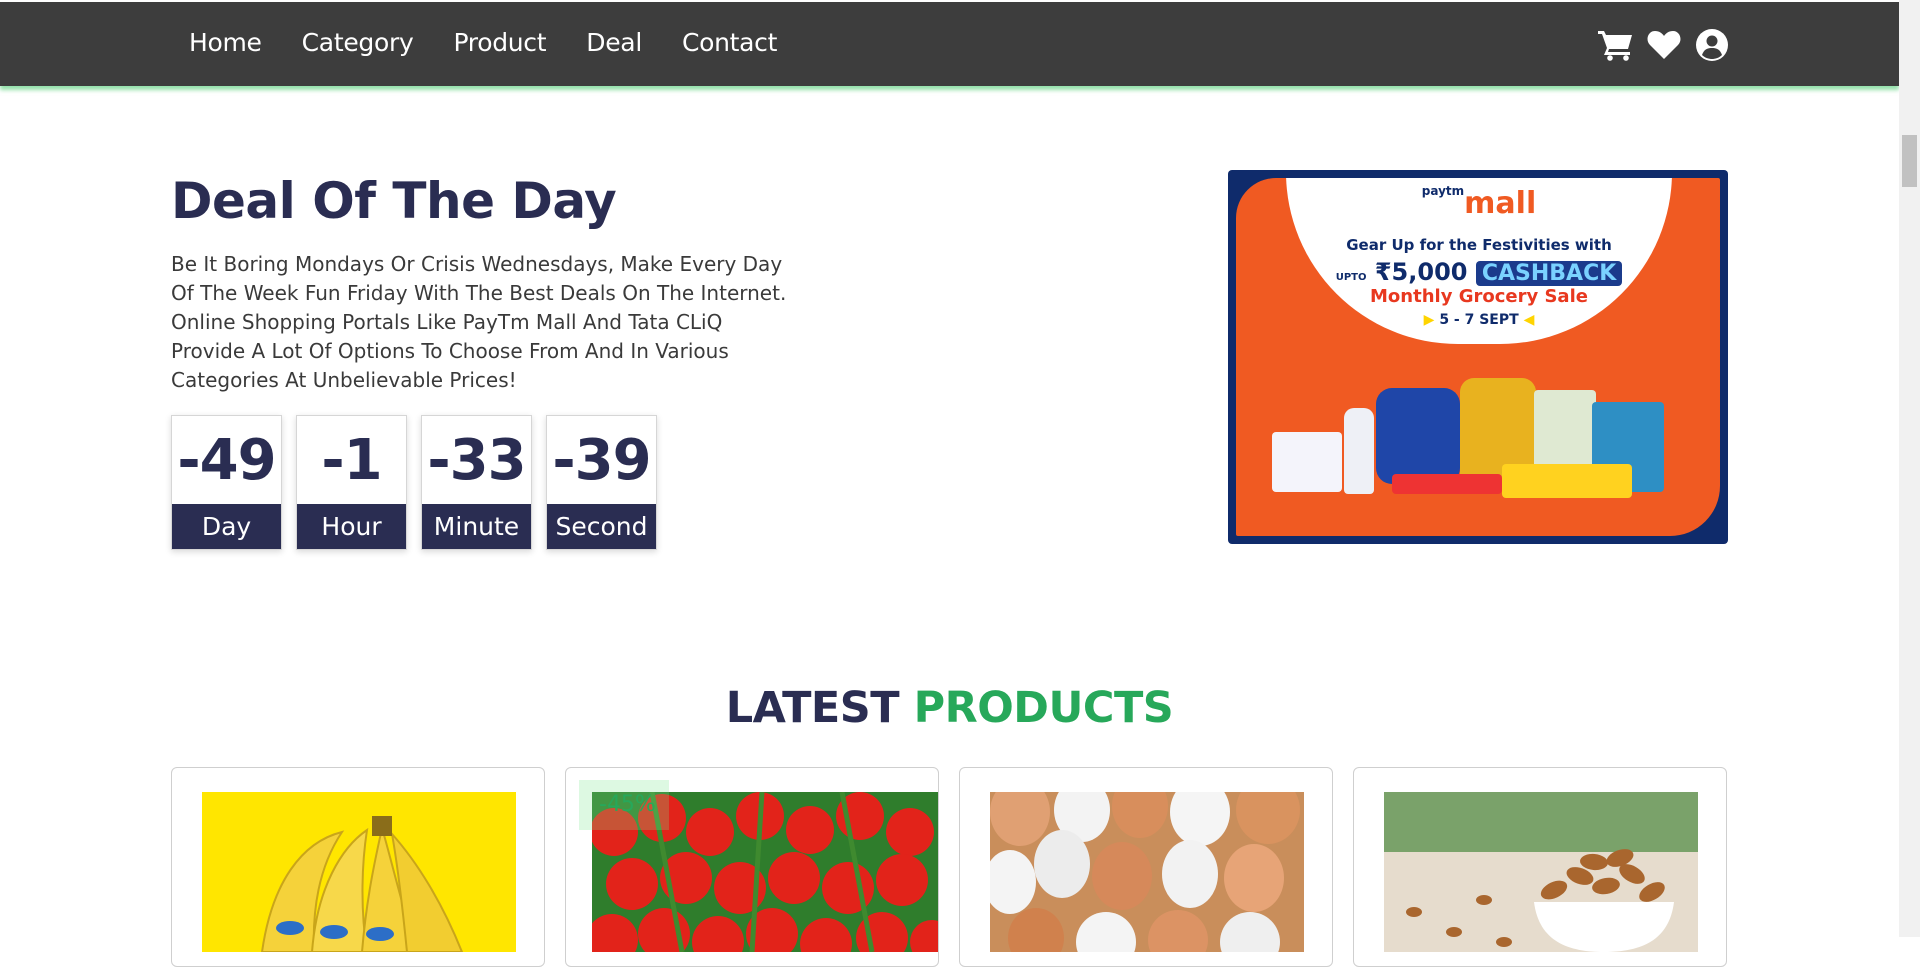 Image resolution: width=1920 pixels, height=967 pixels. What do you see at coordinates (1447, 484) in the screenshot?
I see `product-toothpaste-illustration` at bounding box center [1447, 484].